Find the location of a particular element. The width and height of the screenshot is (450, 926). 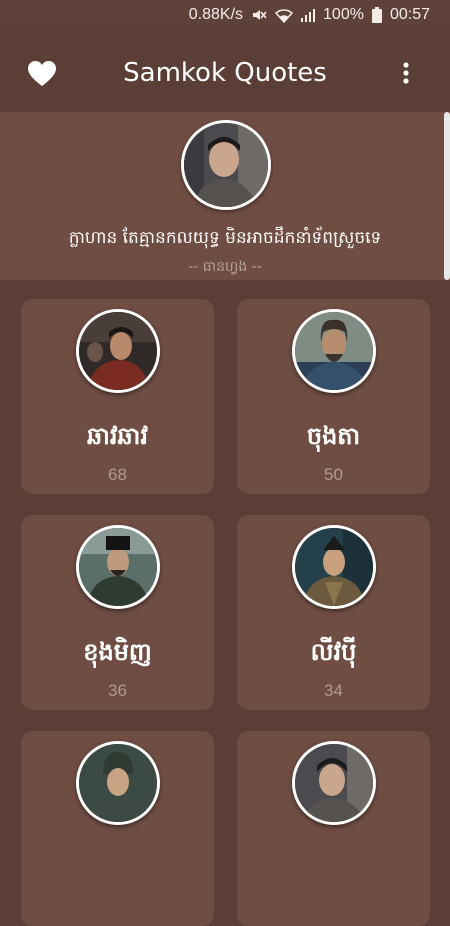

app-bar: Samkok Quotes is located at coordinates (225, 71).